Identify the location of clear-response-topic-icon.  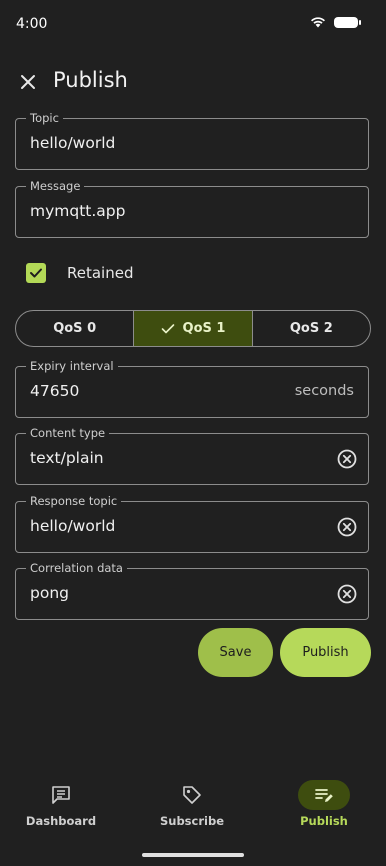
(347, 527).